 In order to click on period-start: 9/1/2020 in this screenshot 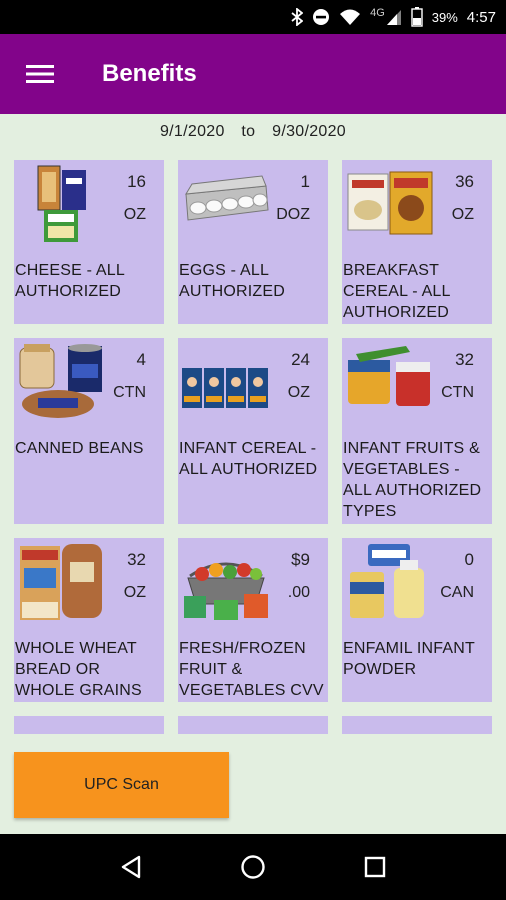, I will do `click(192, 131)`.